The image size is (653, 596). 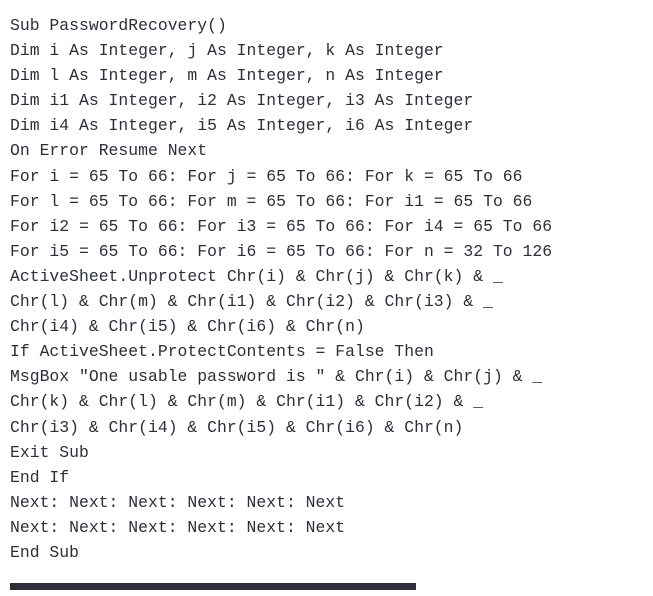 What do you see at coordinates (49, 452) in the screenshot?
I see `code-line: Exit Sub` at bounding box center [49, 452].